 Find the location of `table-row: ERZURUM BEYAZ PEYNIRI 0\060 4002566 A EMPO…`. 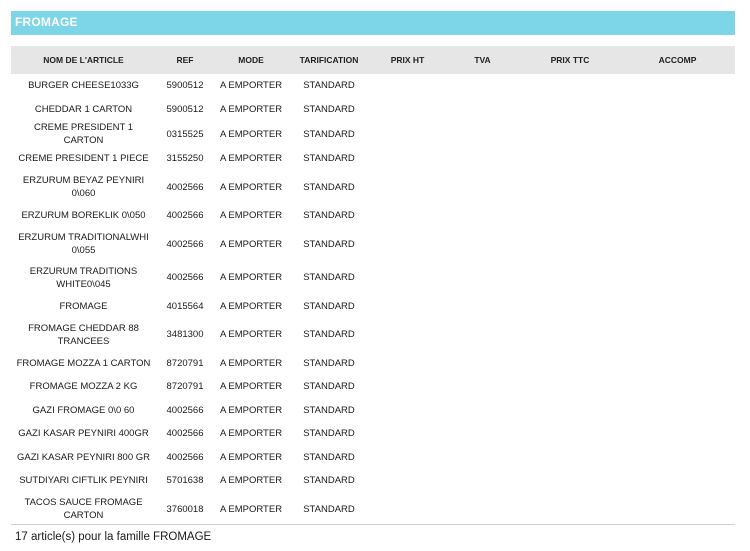

table-row: ERZURUM BEYAZ PEYNIRI 0\060 4002566 A EMPO… is located at coordinates (373, 188).